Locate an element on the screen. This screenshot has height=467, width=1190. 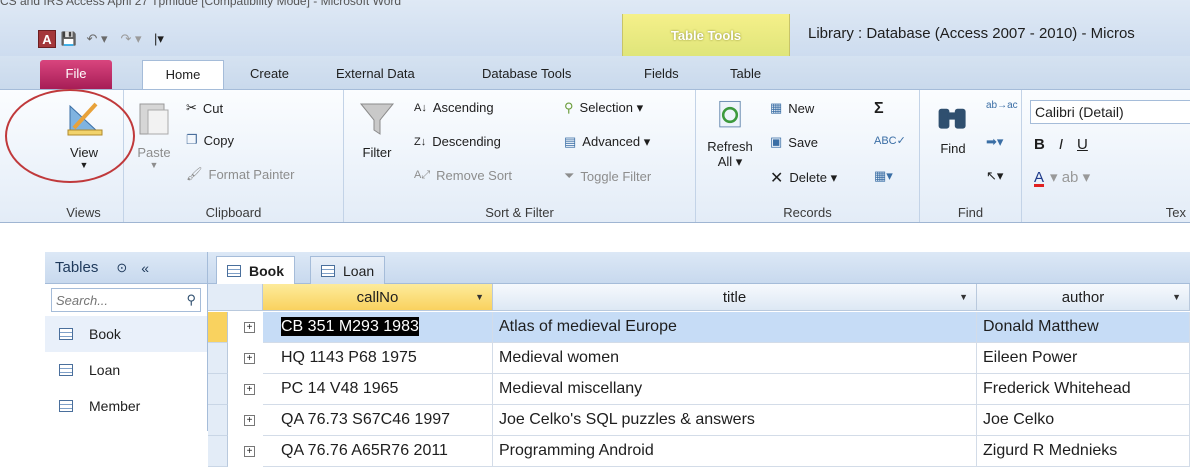
font-color-button: A ▾ ab ▾ is located at coordinates (1062, 177).